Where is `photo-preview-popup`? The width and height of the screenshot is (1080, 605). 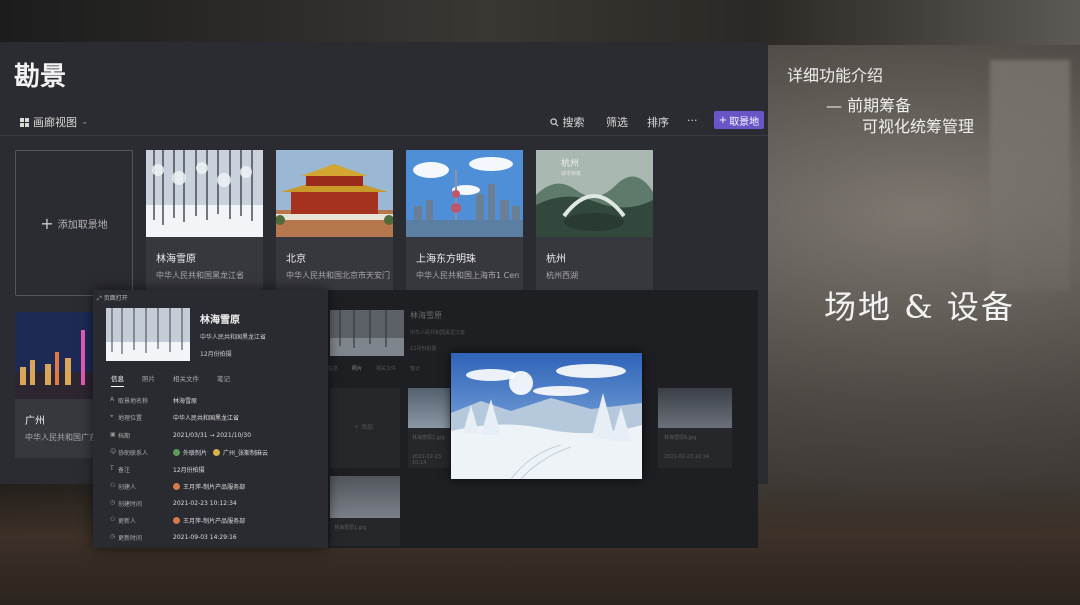
photo-preview-popup is located at coordinates (546, 416).